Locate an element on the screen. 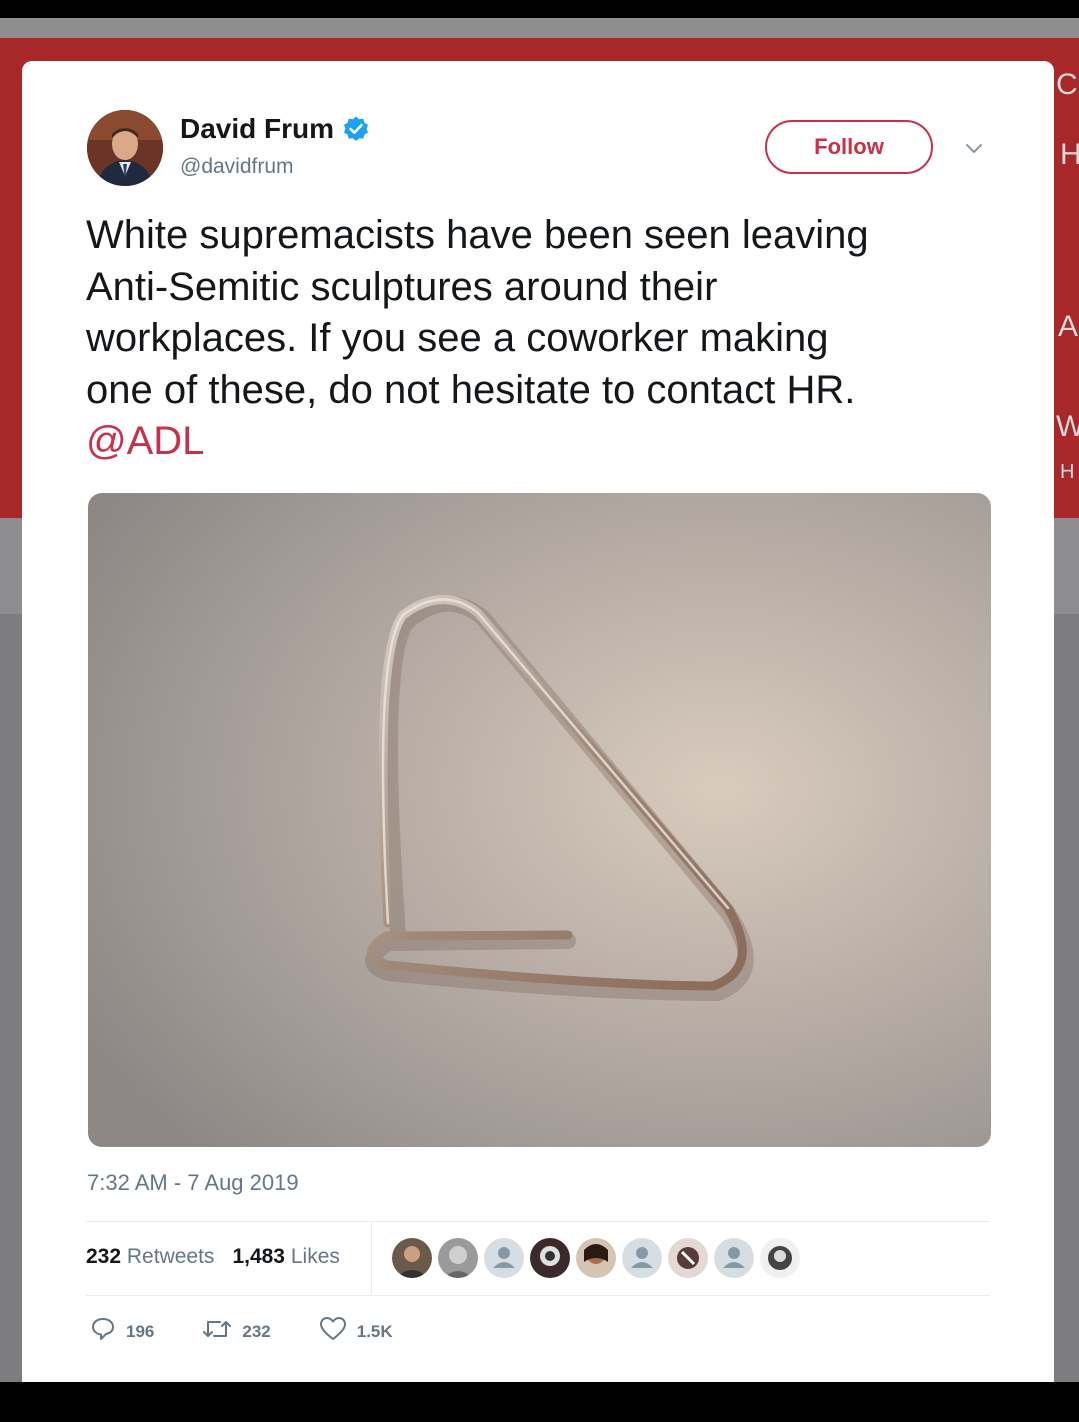 This screenshot has width=1079, height=1422. liker-avatars is located at coordinates (599, 1258).